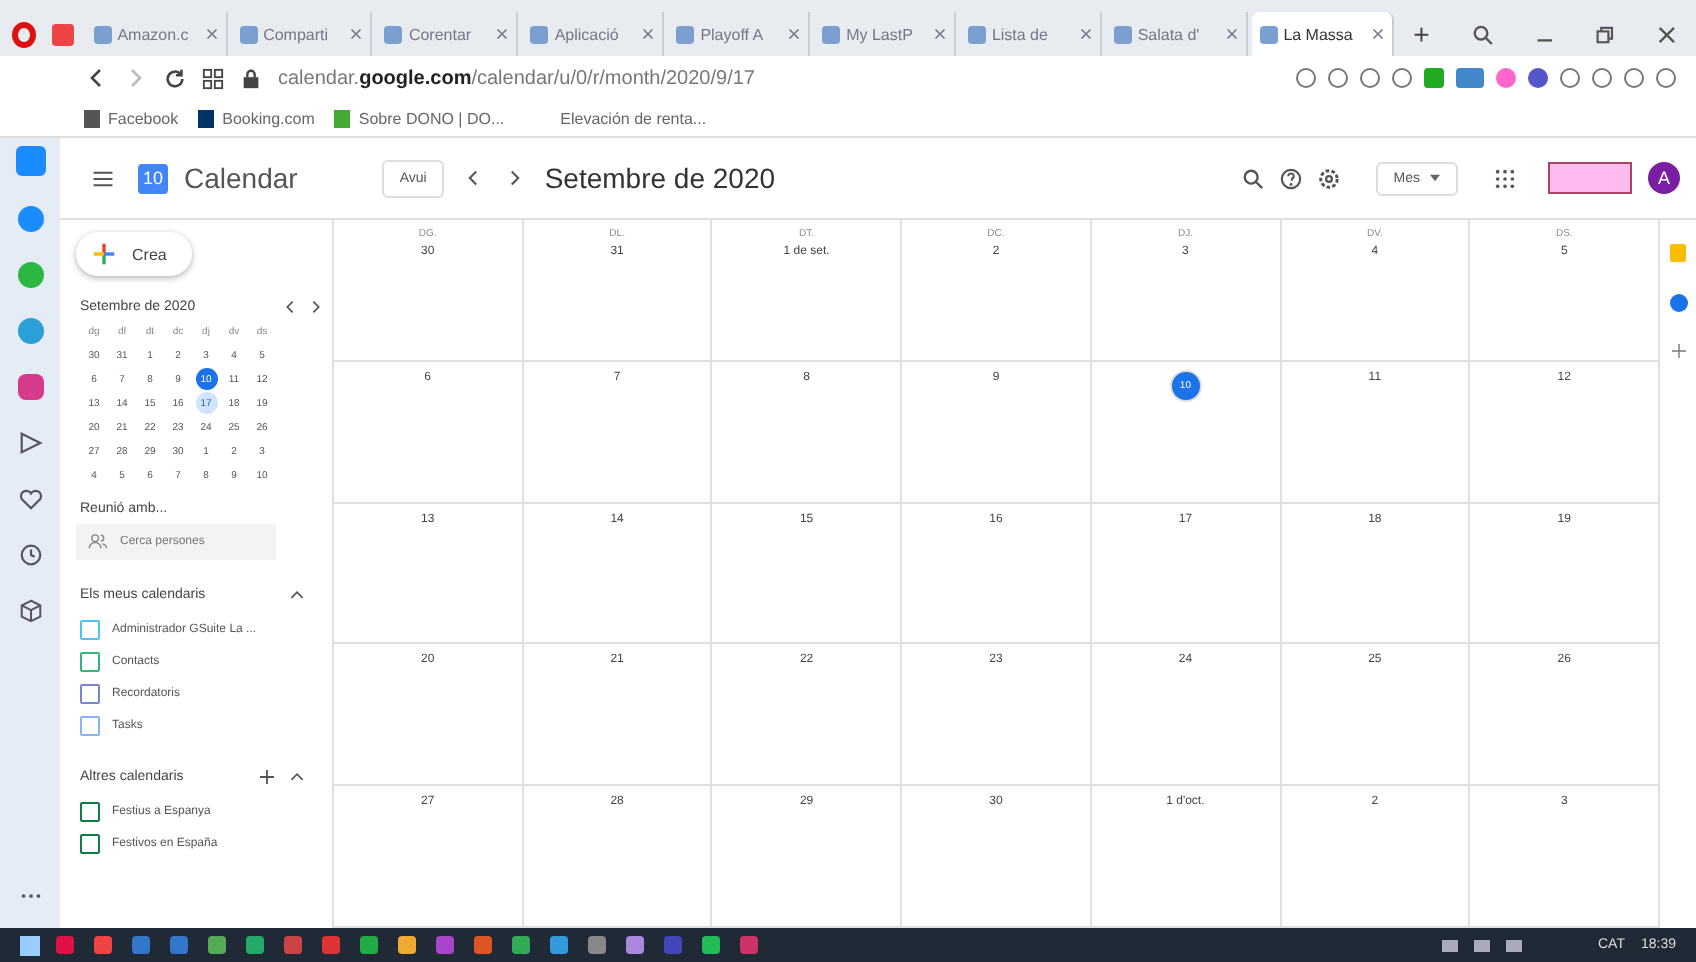 The height and width of the screenshot is (962, 1696). Describe the element at coordinates (1290, 178) in the screenshot. I see `help-icon` at that location.